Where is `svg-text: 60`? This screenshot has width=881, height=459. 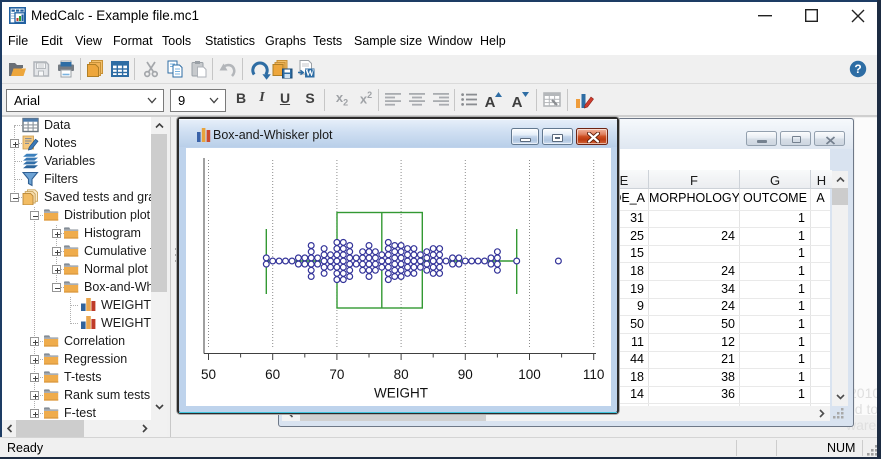
svg-text: 60 is located at coordinates (272, 374).